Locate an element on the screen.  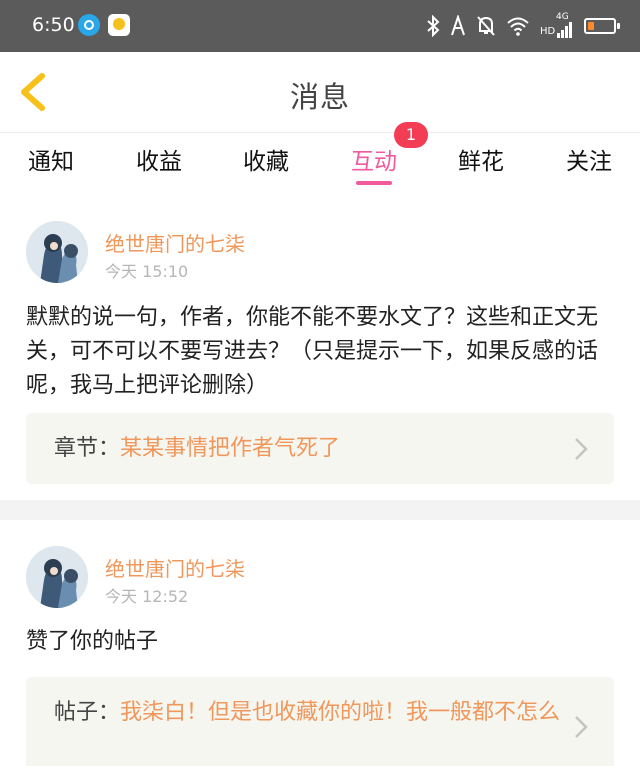
reference-label: 章节： is located at coordinates (87, 448).